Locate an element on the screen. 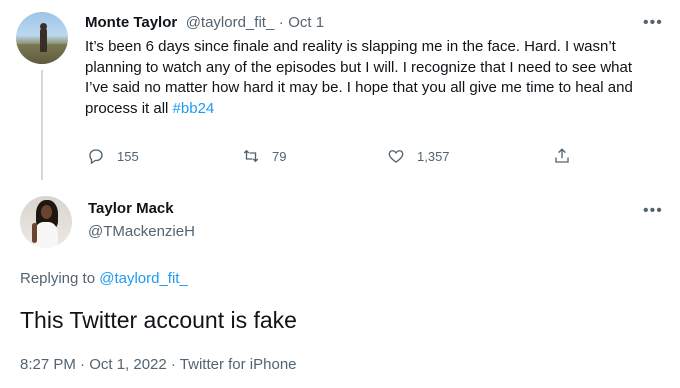 Image resolution: width=680 pixels, height=388 pixels. like-count: 1,357 is located at coordinates (433, 156).